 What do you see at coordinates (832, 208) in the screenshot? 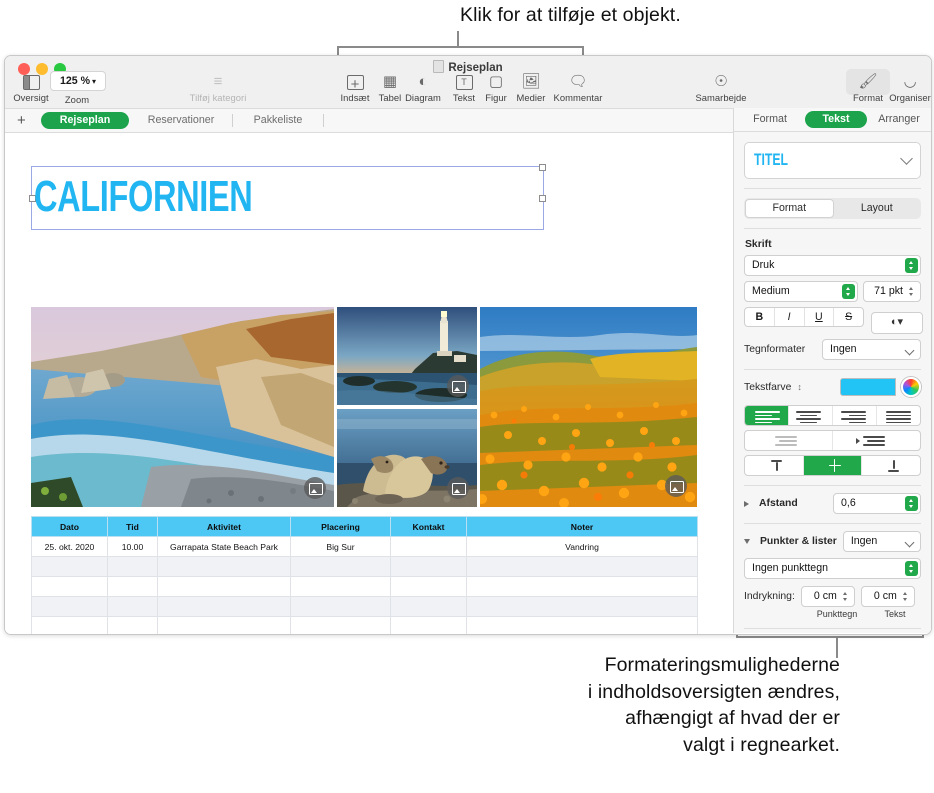
I see `format-layout-segmented-control: Format Layout` at bounding box center [832, 208].